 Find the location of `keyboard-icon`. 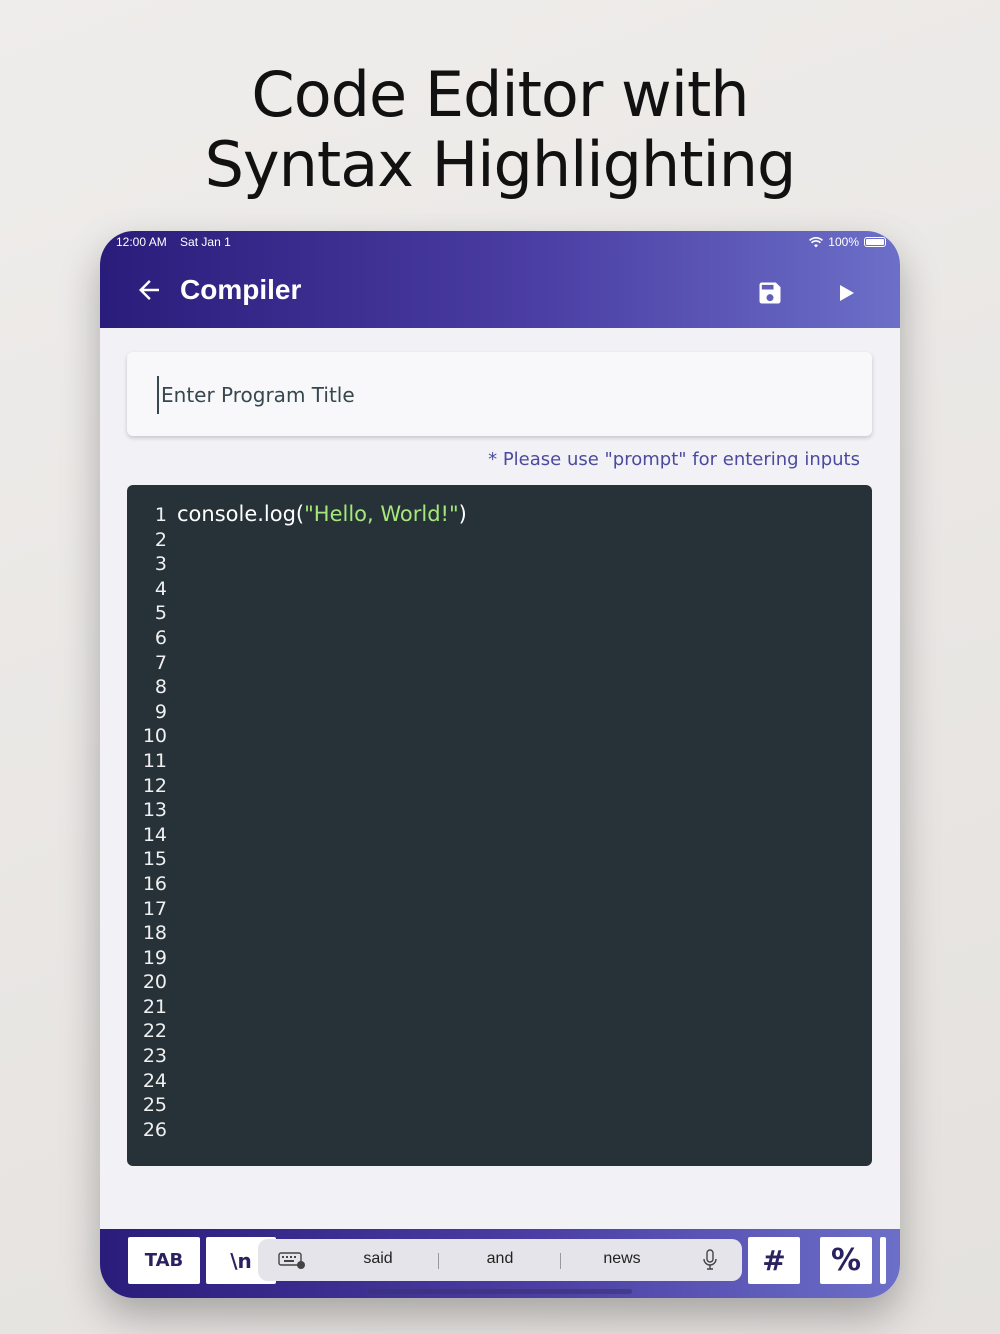

keyboard-icon is located at coordinates (292, 1260).